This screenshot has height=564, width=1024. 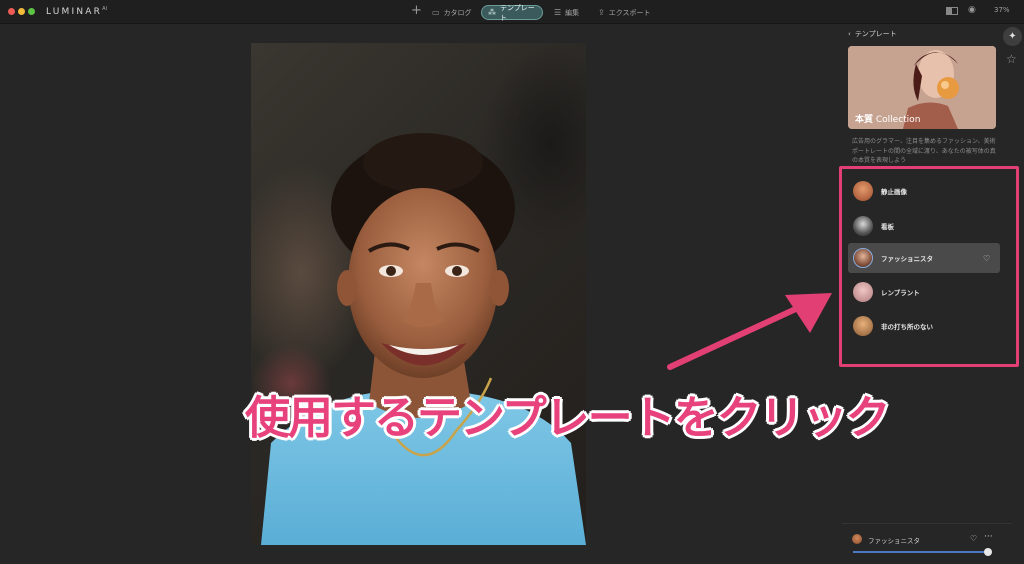 What do you see at coordinates (436, 12) in the screenshot?
I see `folder-icon: ▭` at bounding box center [436, 12].